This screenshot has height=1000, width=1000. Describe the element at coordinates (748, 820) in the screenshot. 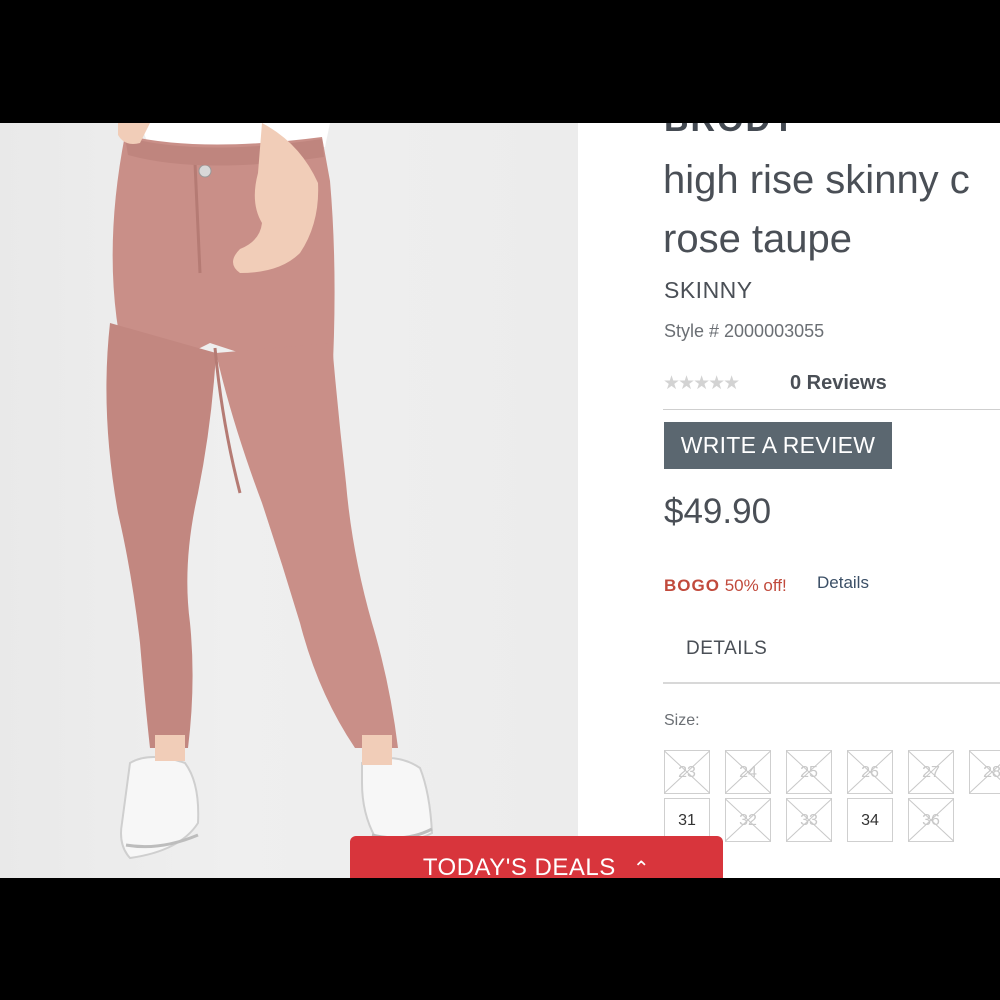

I see `size-option: 32` at that location.